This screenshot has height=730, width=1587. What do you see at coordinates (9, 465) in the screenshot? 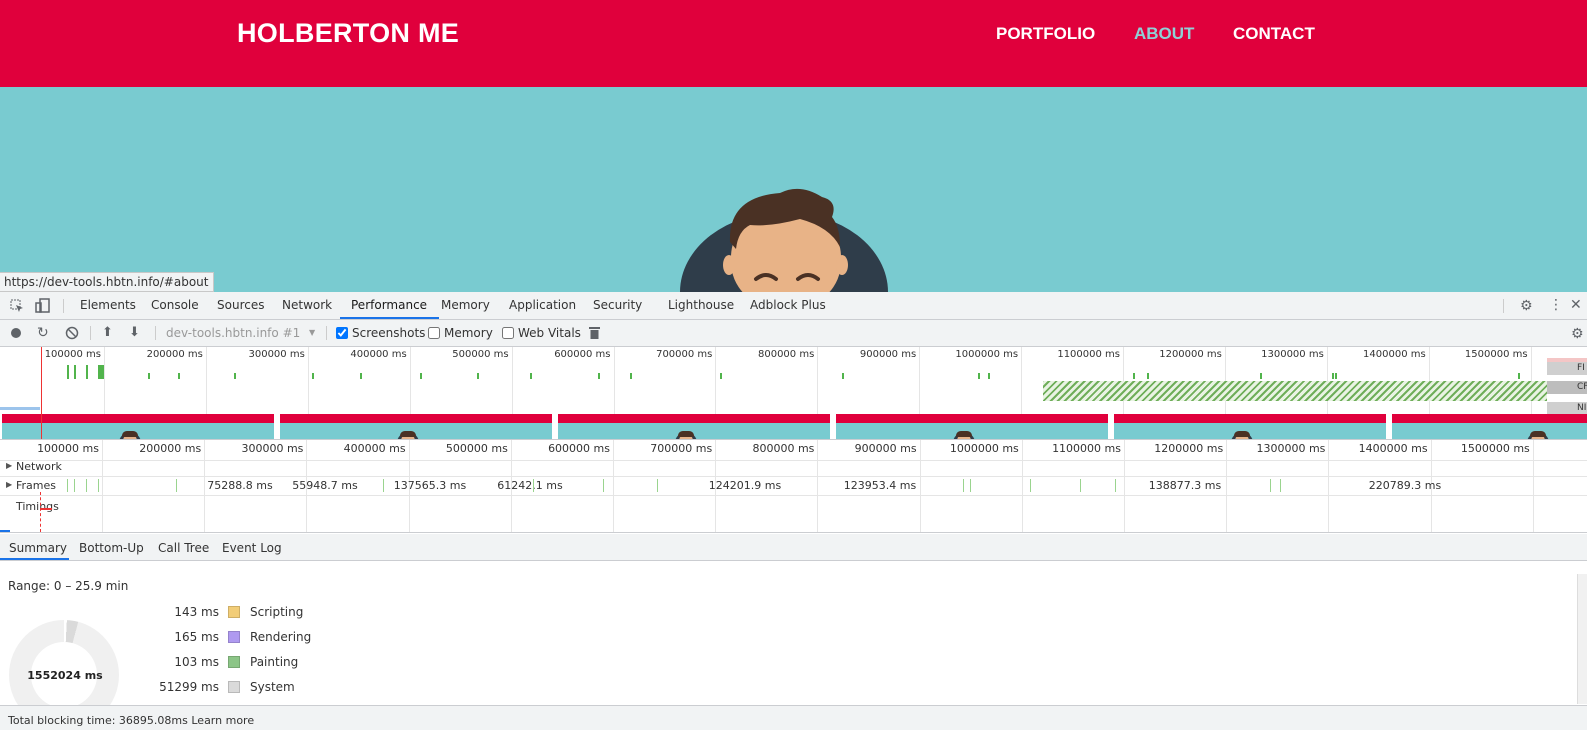
I see `expand-network-icon: ▶` at bounding box center [9, 465].